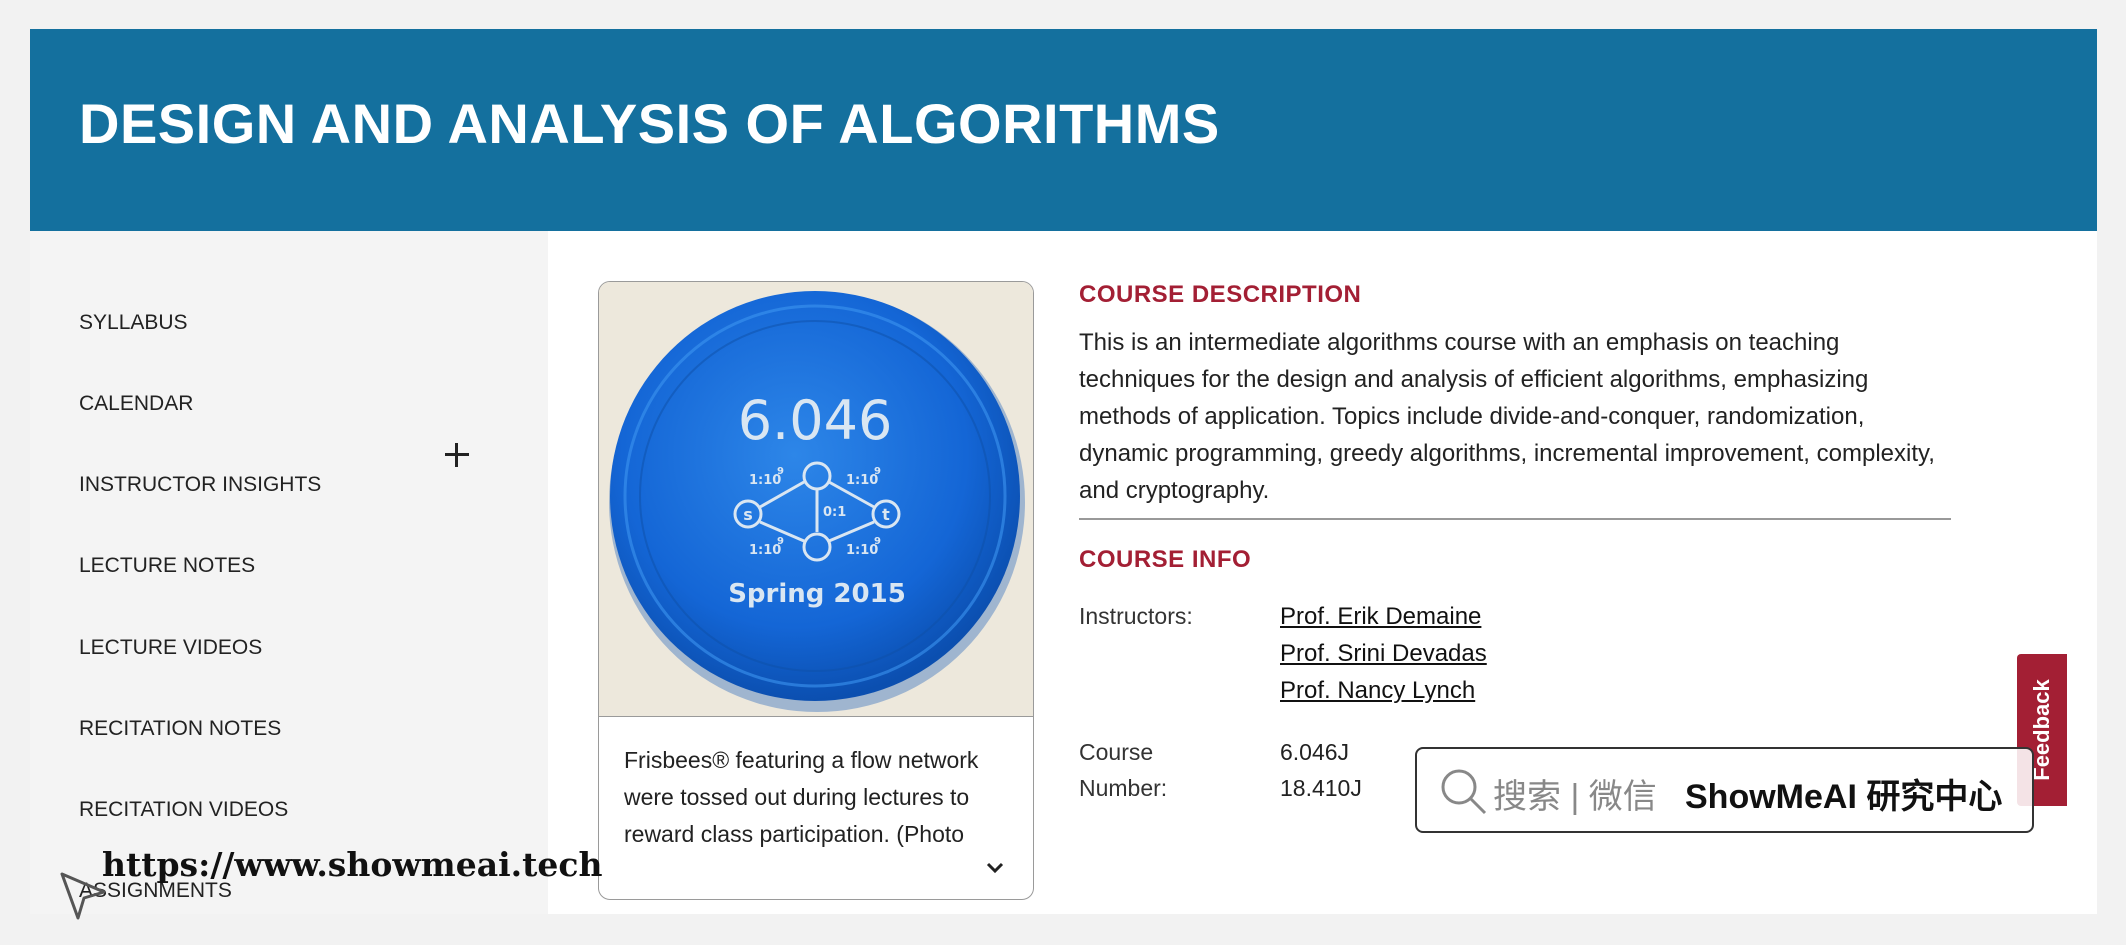  What do you see at coordinates (180, 729) in the screenshot?
I see `sidebar-item-recitation-notes: RECITATION NOTES` at bounding box center [180, 729].